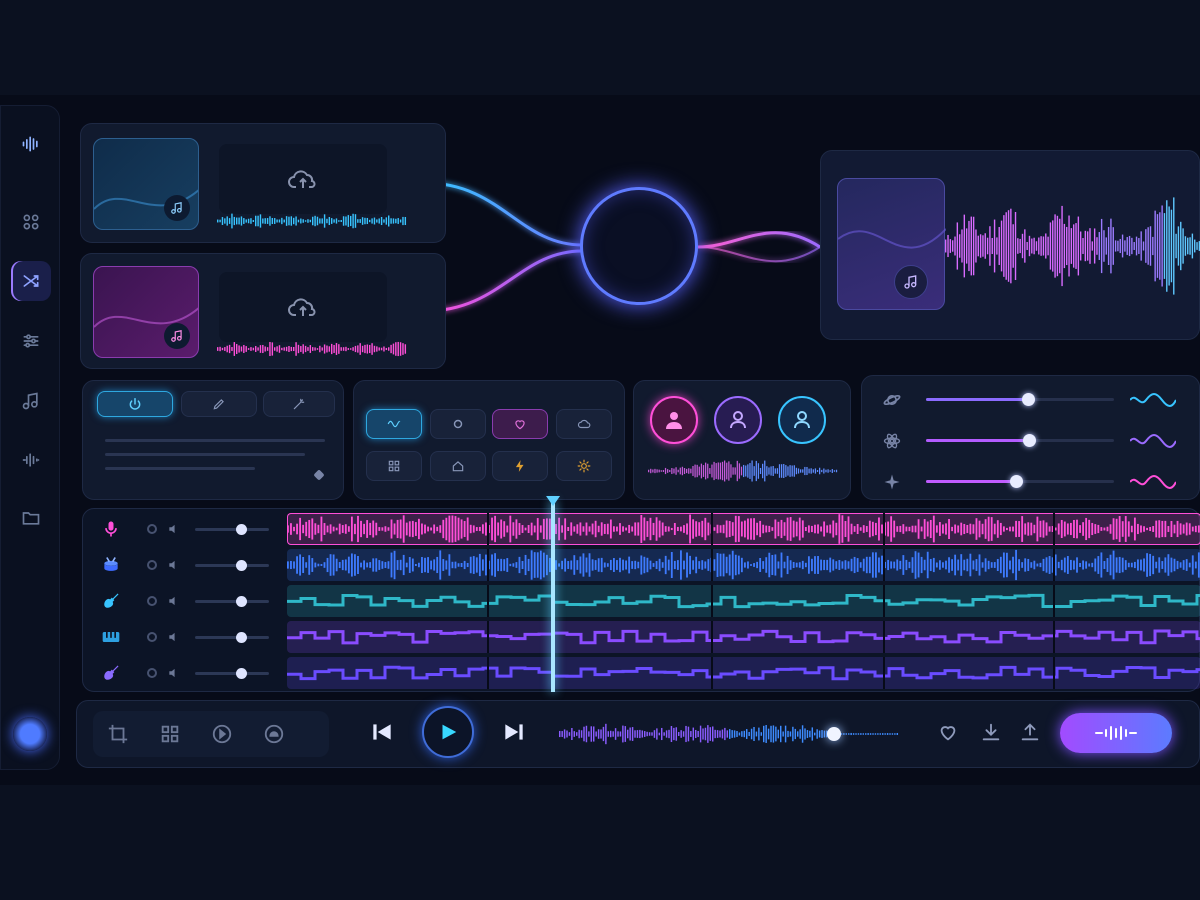  I want to click on play-button, so click(448, 732).